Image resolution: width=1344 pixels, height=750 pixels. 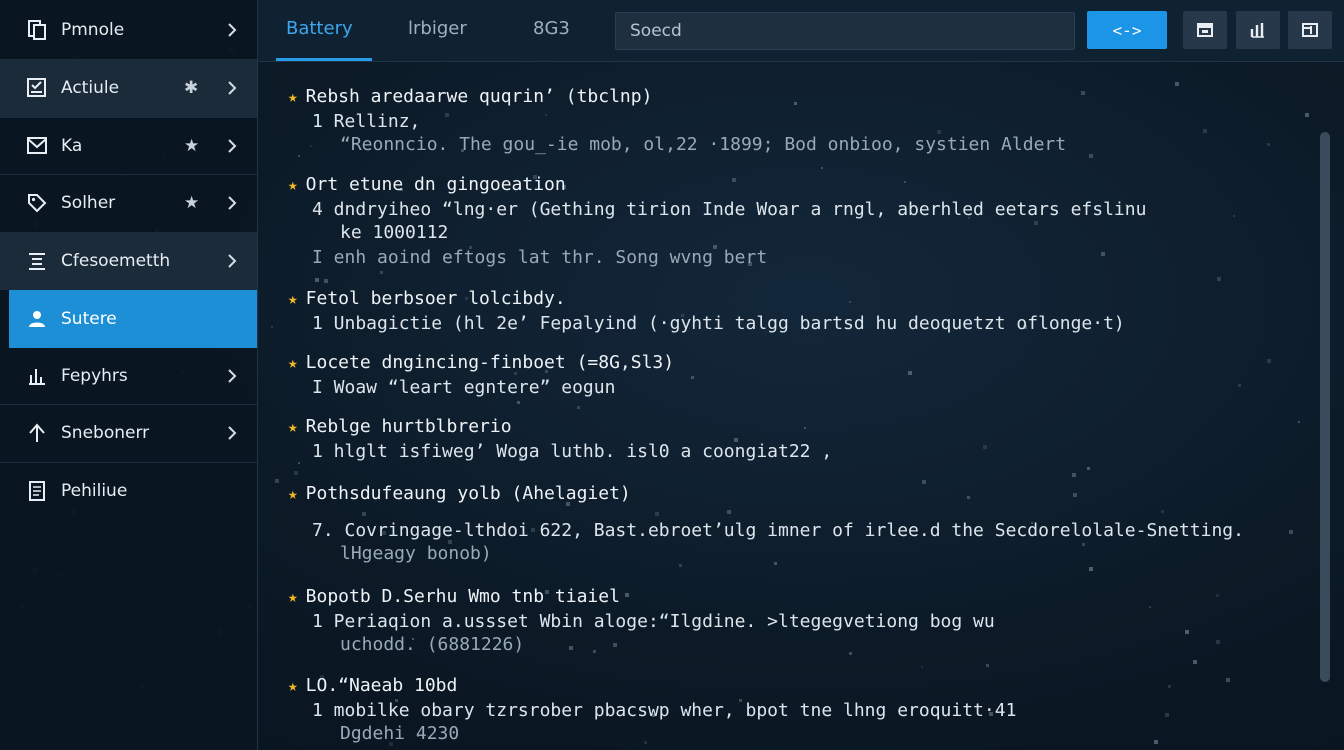 I want to click on scrollbar-thumb, so click(x=1325, y=407).